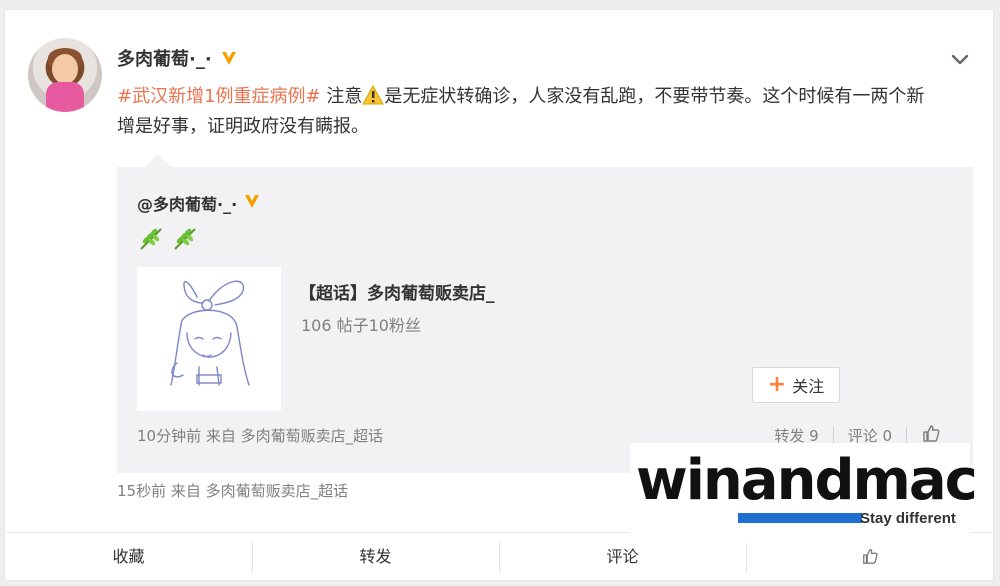  I want to click on like-button, so click(869, 556).